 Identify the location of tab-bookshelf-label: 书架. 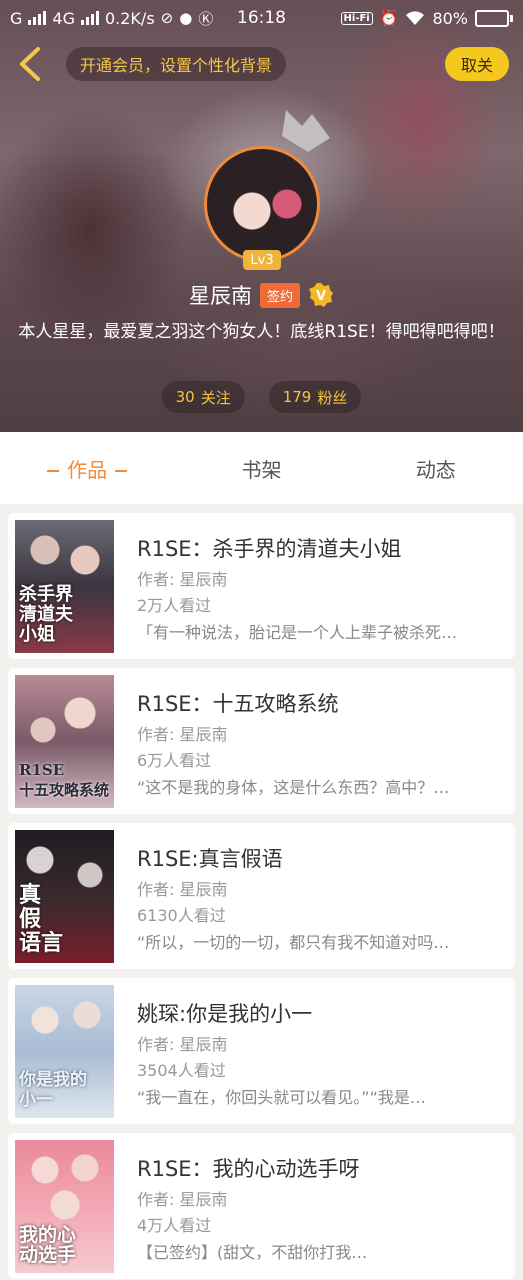
(261, 469).